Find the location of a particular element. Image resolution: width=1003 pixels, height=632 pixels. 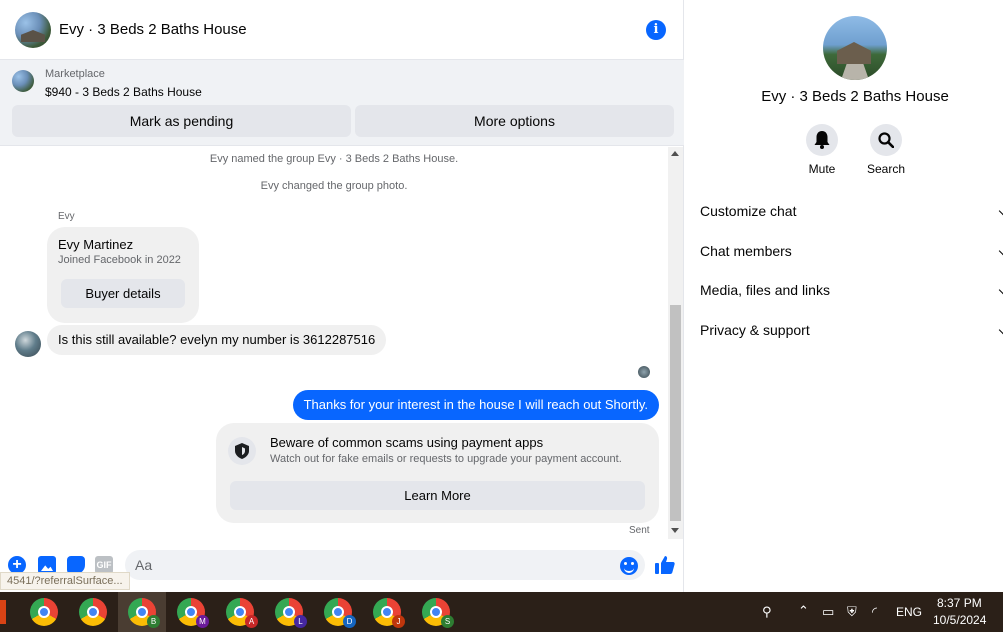

message-input is located at coordinates (385, 565).